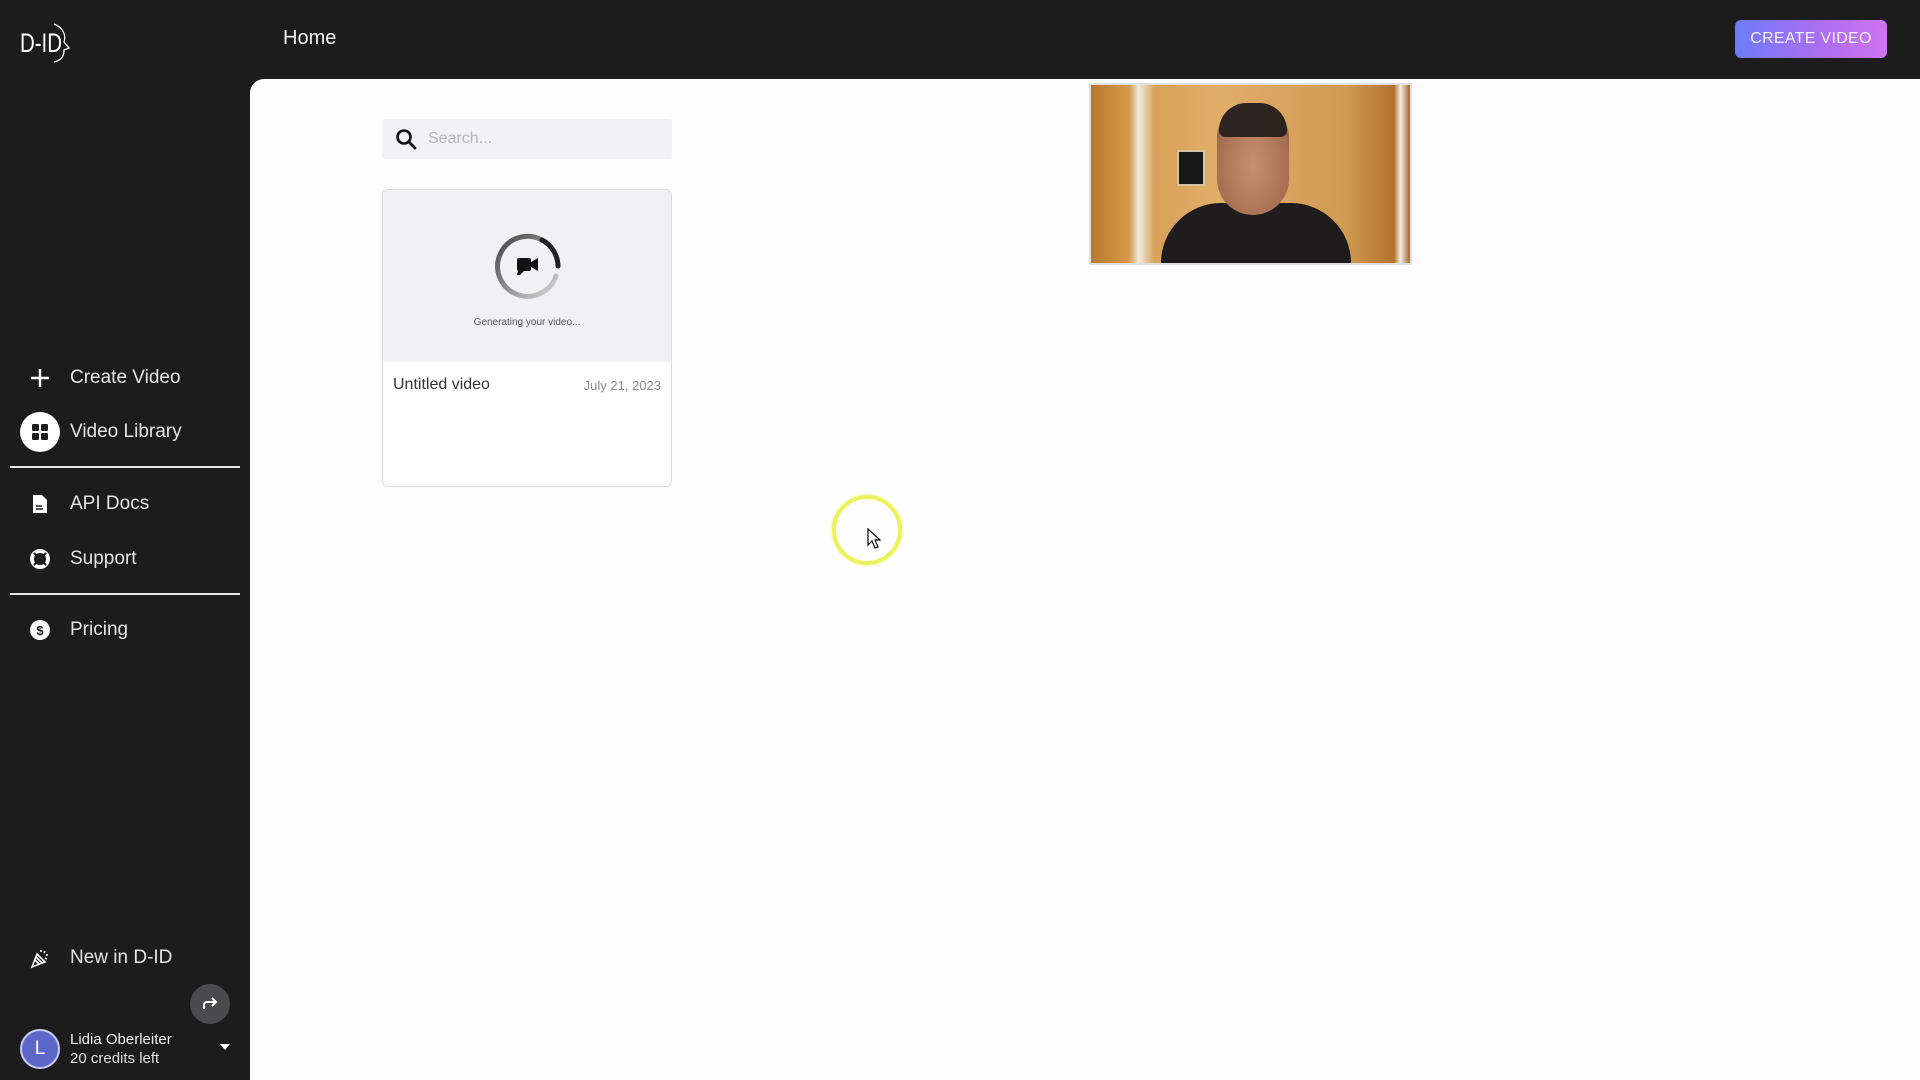  Describe the element at coordinates (543, 139) in the screenshot. I see `search-input` at that location.